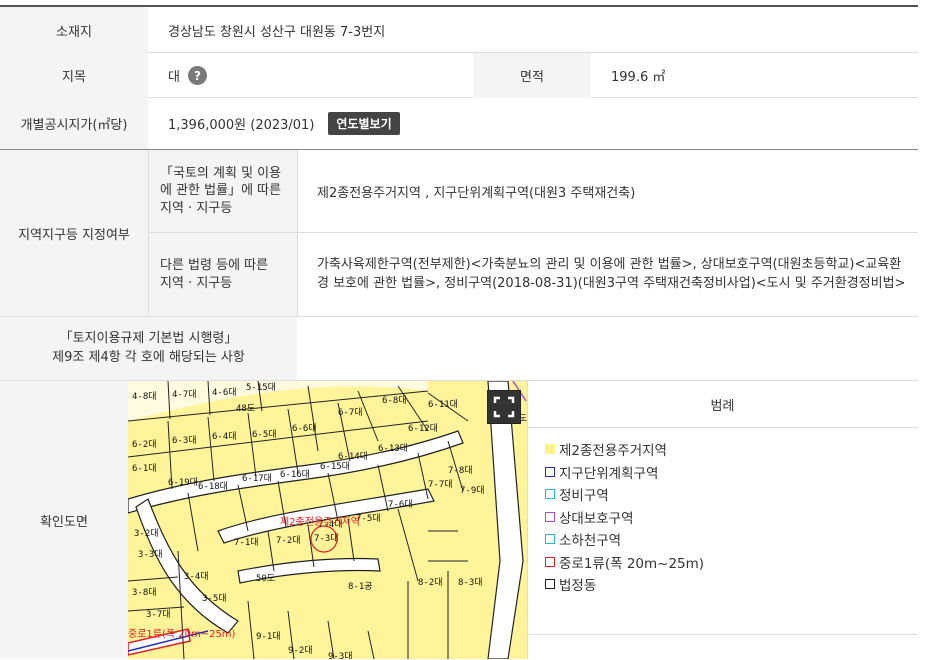 This screenshot has height=660, width=936. Describe the element at coordinates (184, 440) in the screenshot. I see `svg-text: 6-3대` at that location.